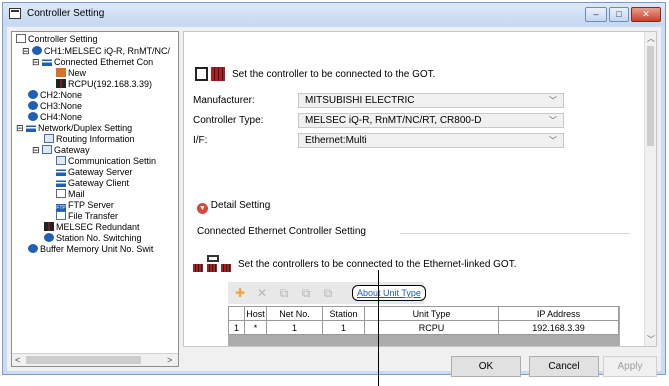 Image resolution: width=669 pixels, height=386 pixels. What do you see at coordinates (61, 193) in the screenshot?
I see `mail-icon` at bounding box center [61, 193].